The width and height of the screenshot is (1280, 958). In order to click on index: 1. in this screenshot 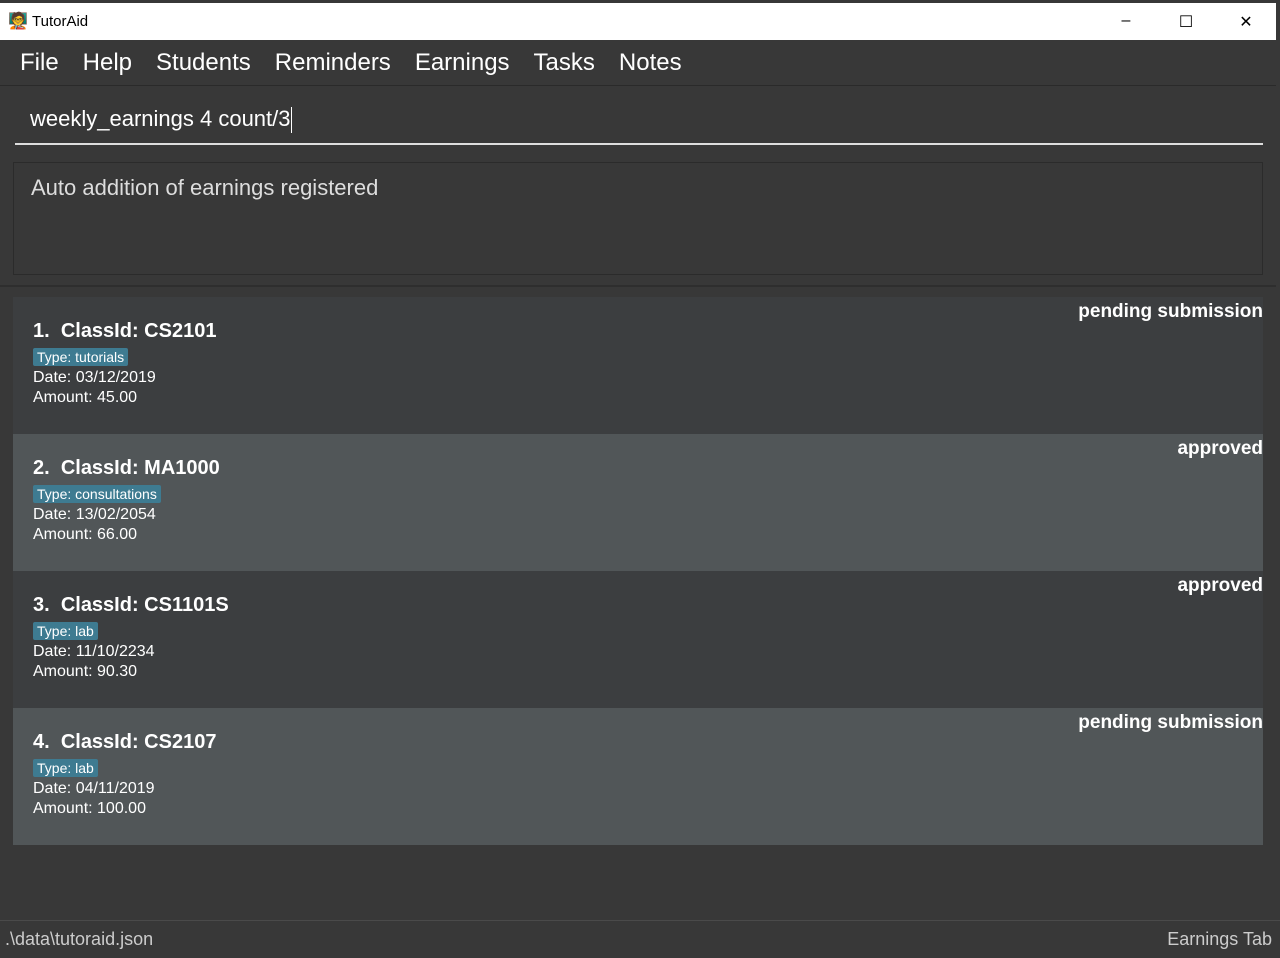, I will do `click(41, 331)`.